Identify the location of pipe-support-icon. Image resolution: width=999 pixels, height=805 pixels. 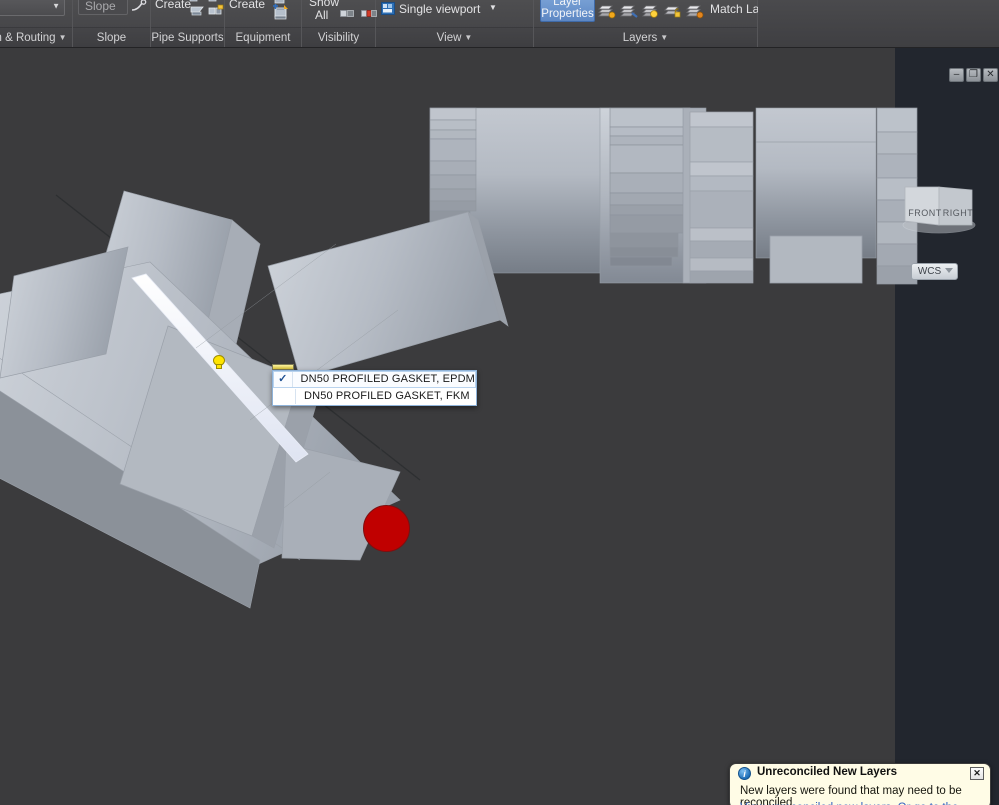
(197, 9).